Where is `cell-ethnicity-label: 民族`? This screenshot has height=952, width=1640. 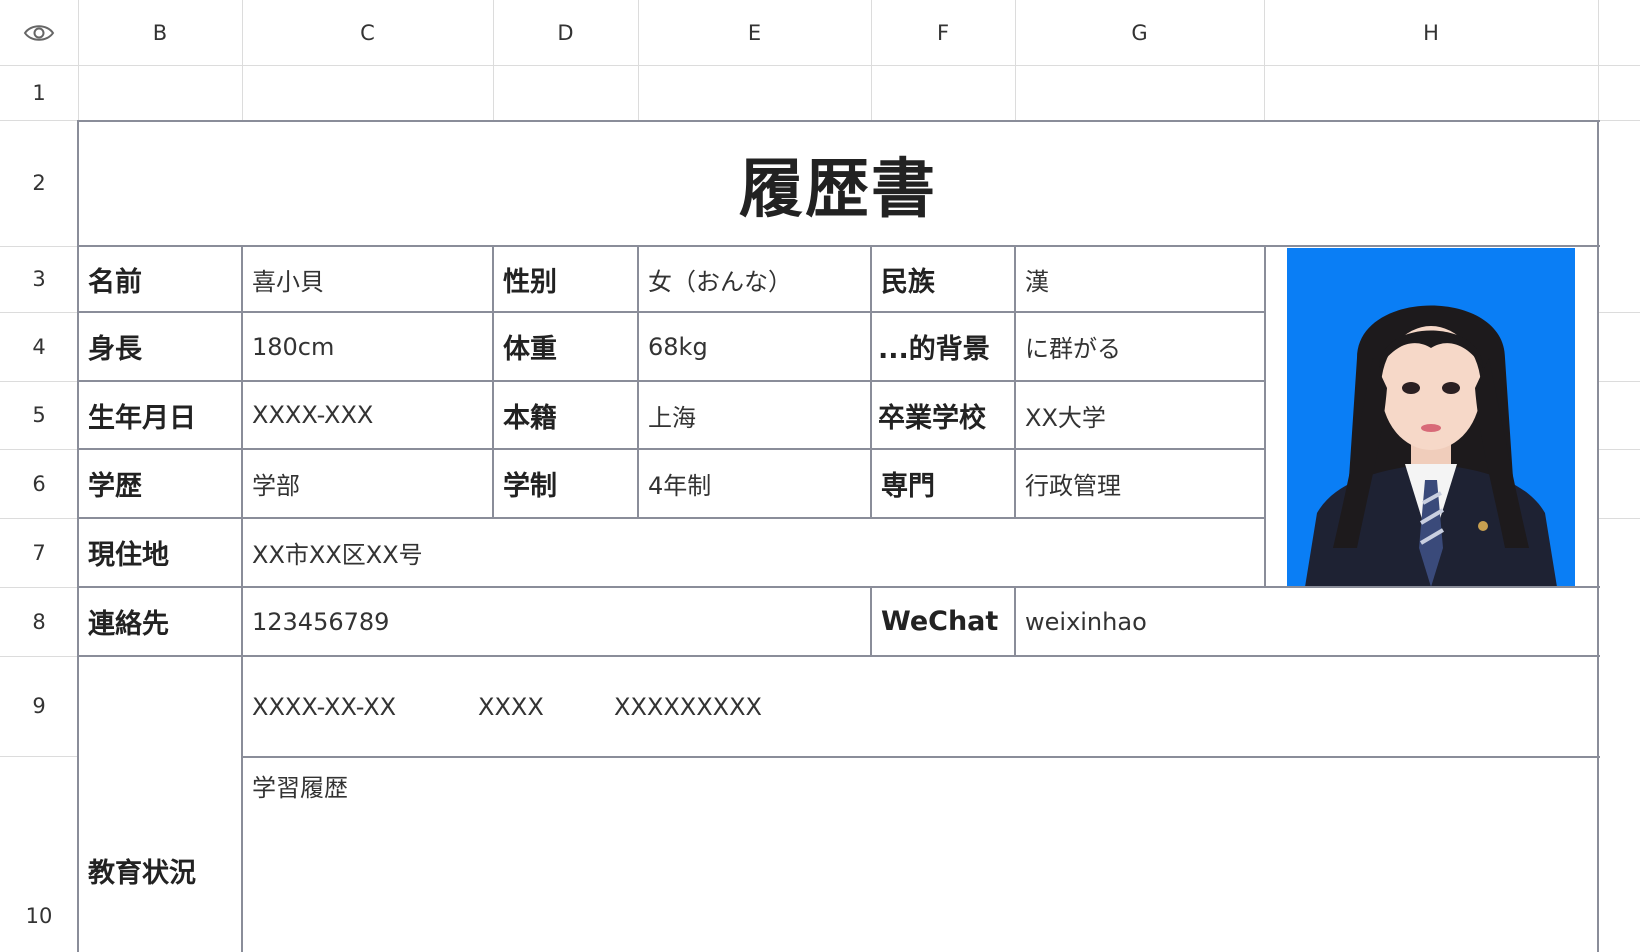
cell-ethnicity-label: 民族 is located at coordinates (943, 279).